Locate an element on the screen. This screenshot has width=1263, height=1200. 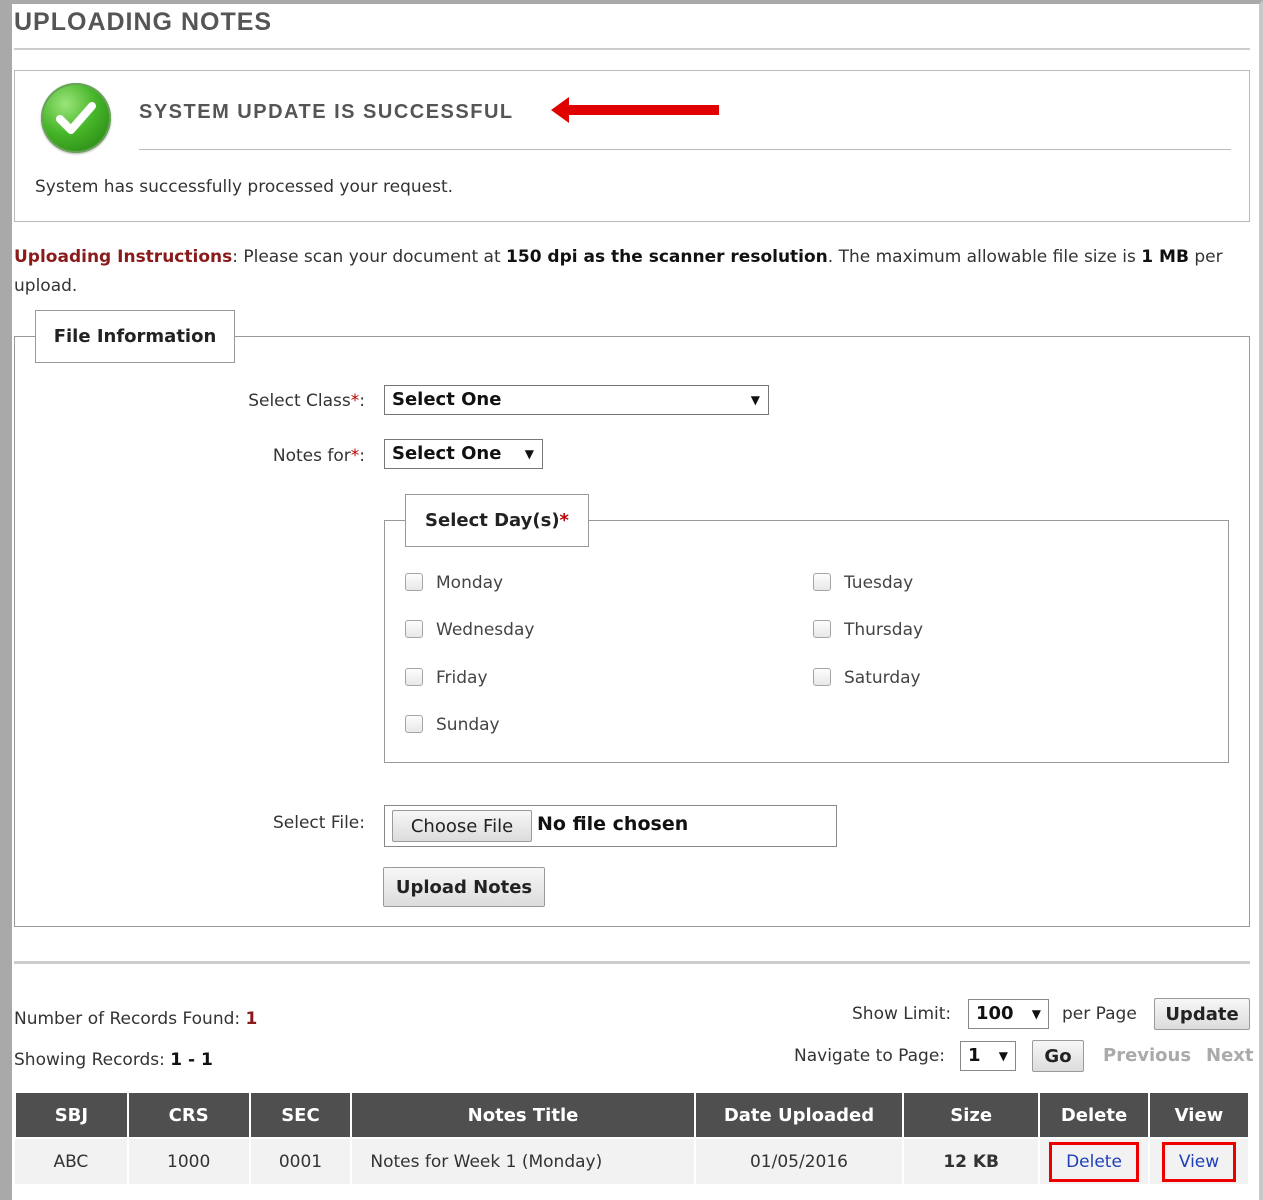
records-showing-range: 1 - 1 is located at coordinates (191, 1060).